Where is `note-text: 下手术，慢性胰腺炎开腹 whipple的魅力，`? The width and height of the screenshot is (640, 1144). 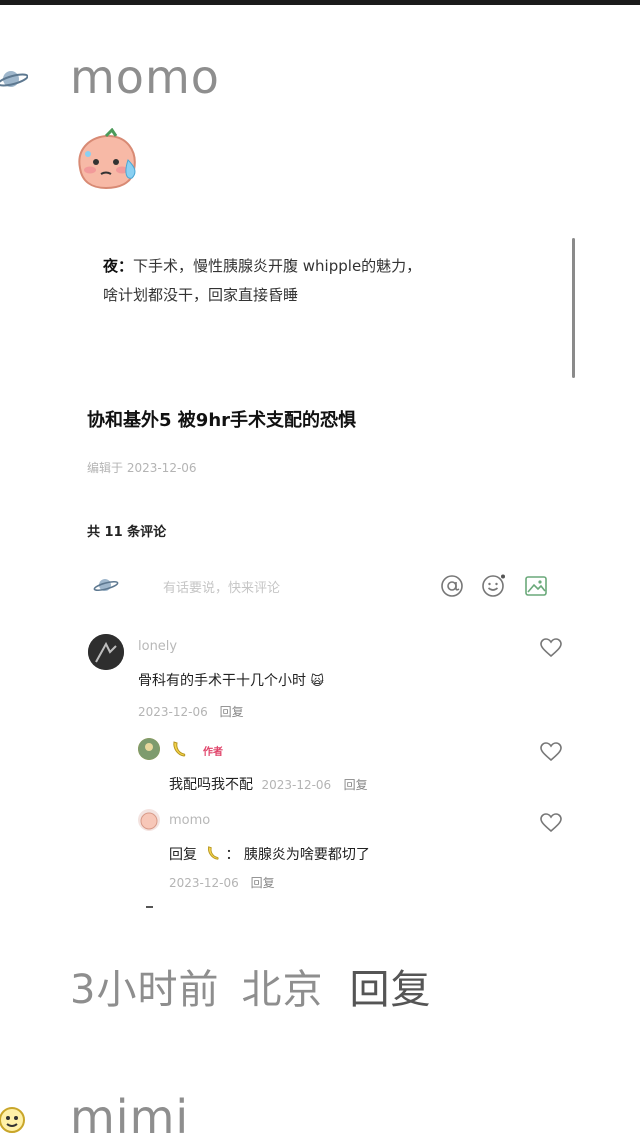
note-text: 下手术，慢性胰腺炎开腹 whipple的魅力， is located at coordinates (277, 266).